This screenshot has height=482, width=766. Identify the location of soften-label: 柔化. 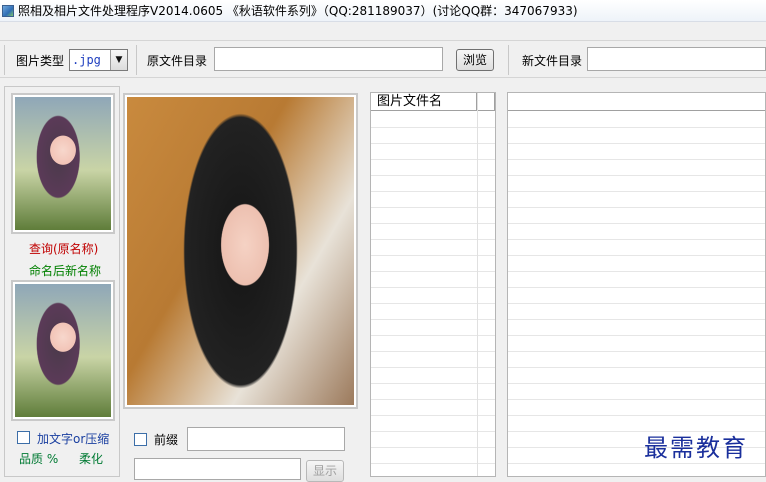
(91, 459).